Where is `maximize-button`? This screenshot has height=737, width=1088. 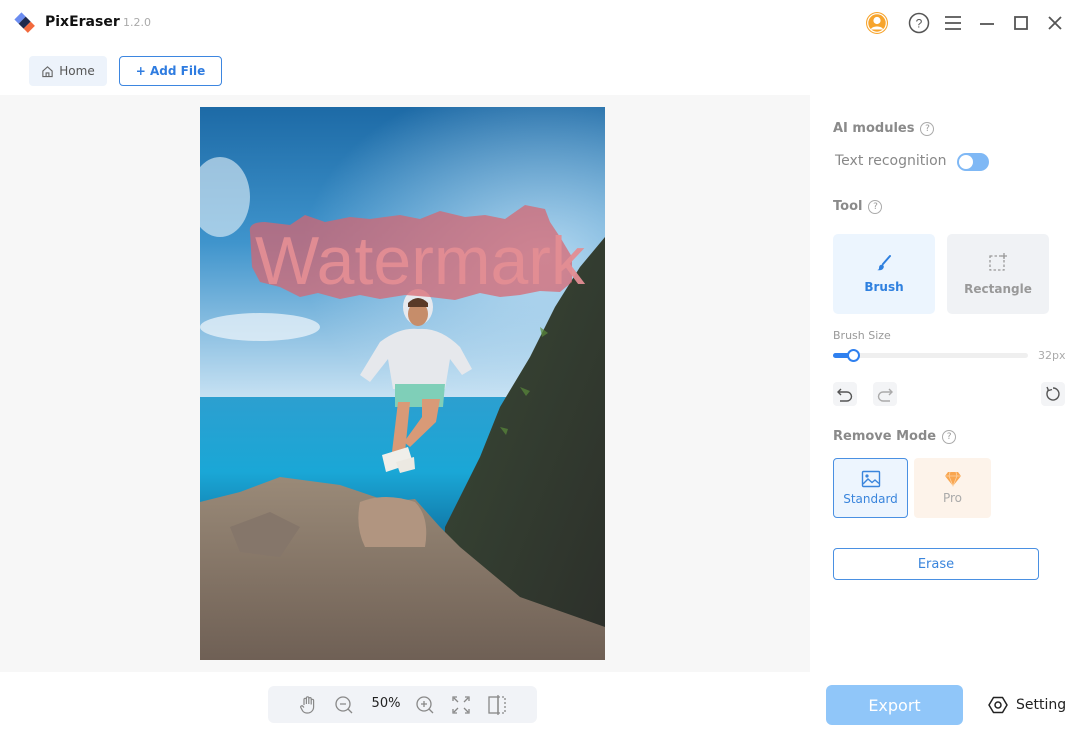 maximize-button is located at coordinates (1021, 23).